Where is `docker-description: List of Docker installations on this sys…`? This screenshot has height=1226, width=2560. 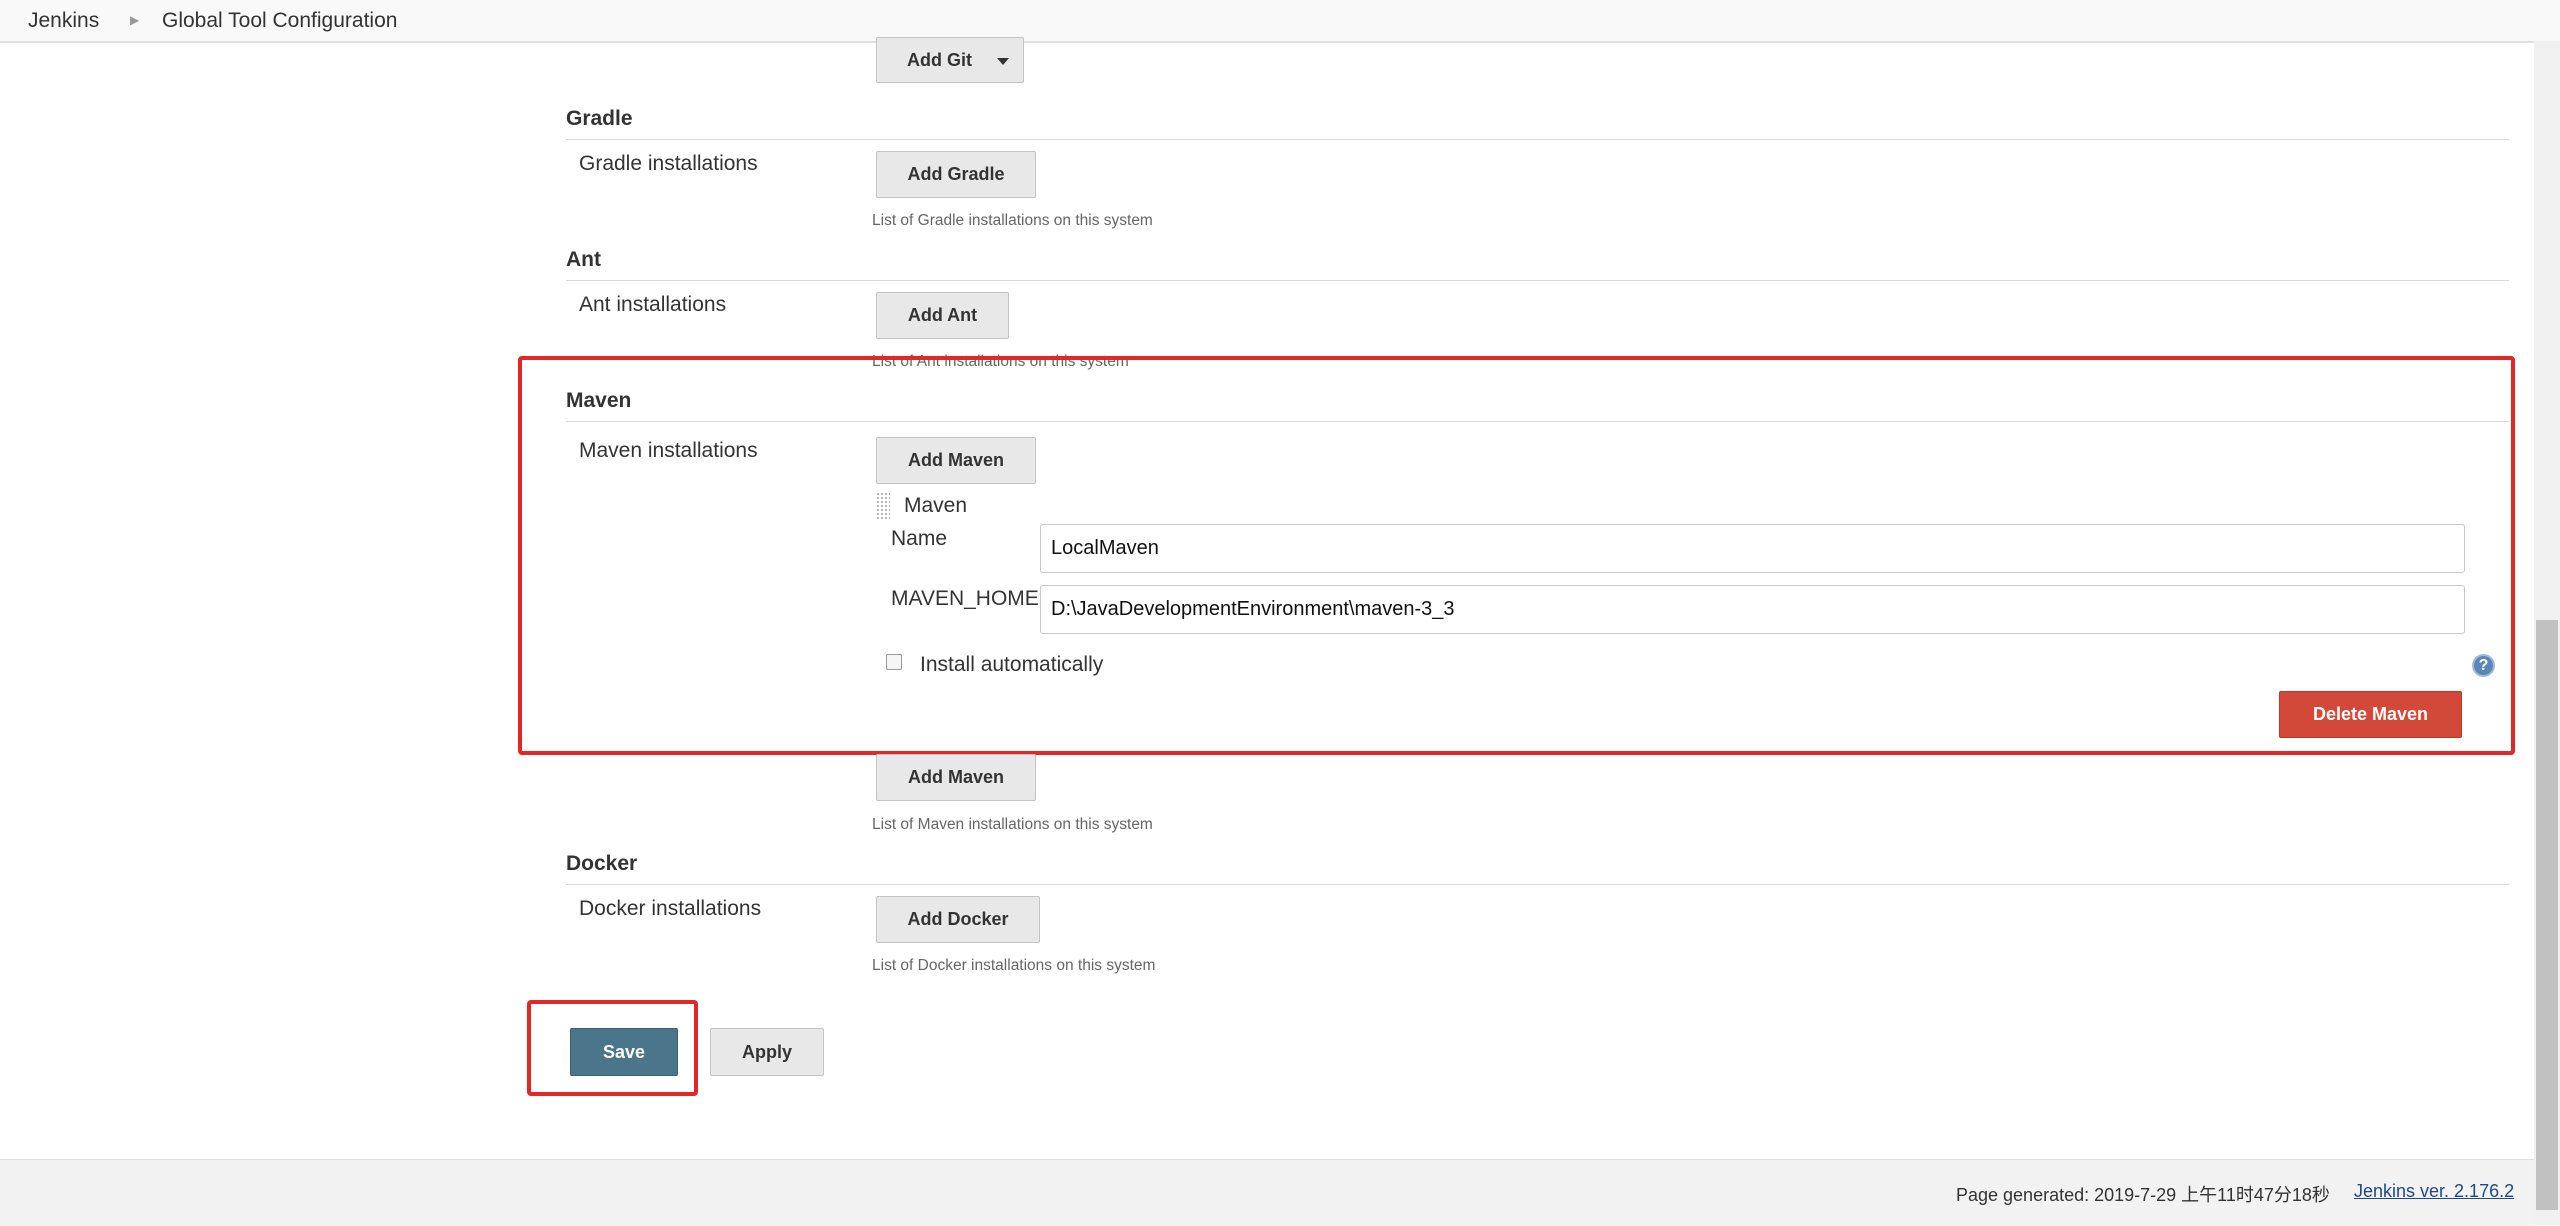
docker-description: List of Docker installations on this sys… is located at coordinates (1014, 965).